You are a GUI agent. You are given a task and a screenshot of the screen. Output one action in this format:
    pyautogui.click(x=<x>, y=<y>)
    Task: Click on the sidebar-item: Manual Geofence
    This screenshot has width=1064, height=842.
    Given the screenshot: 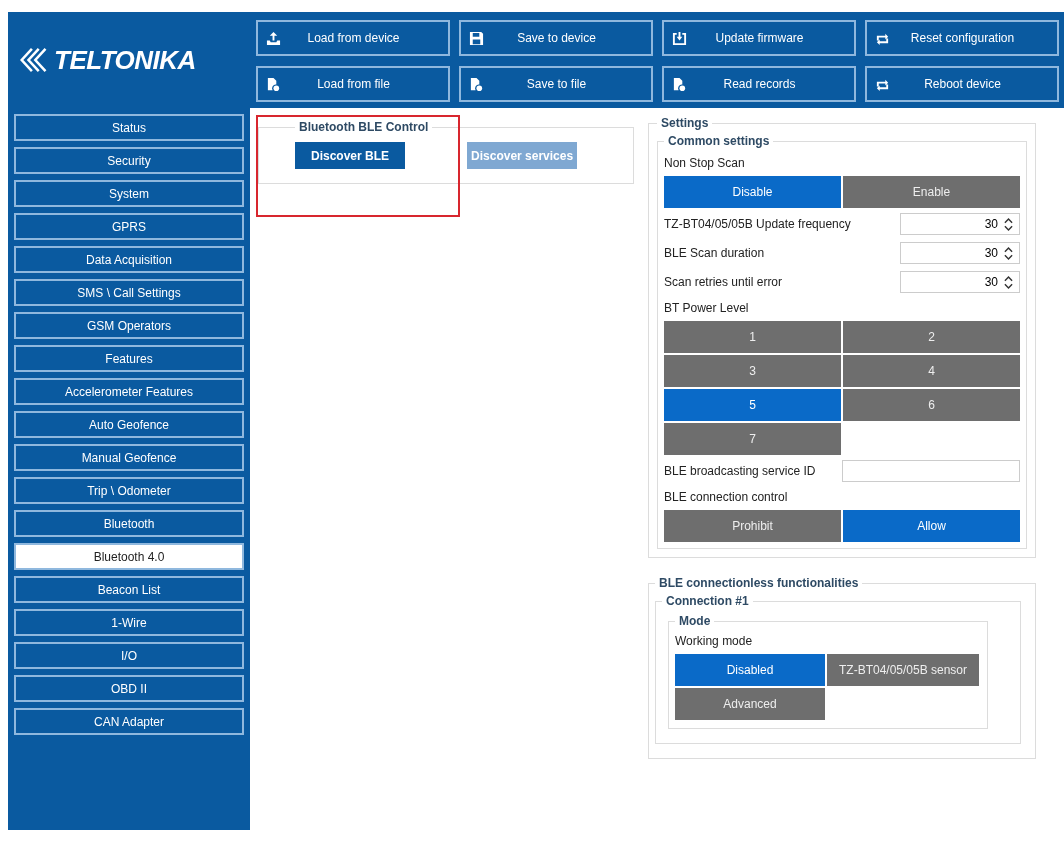 What is the action you would take?
    pyautogui.click(x=129, y=457)
    